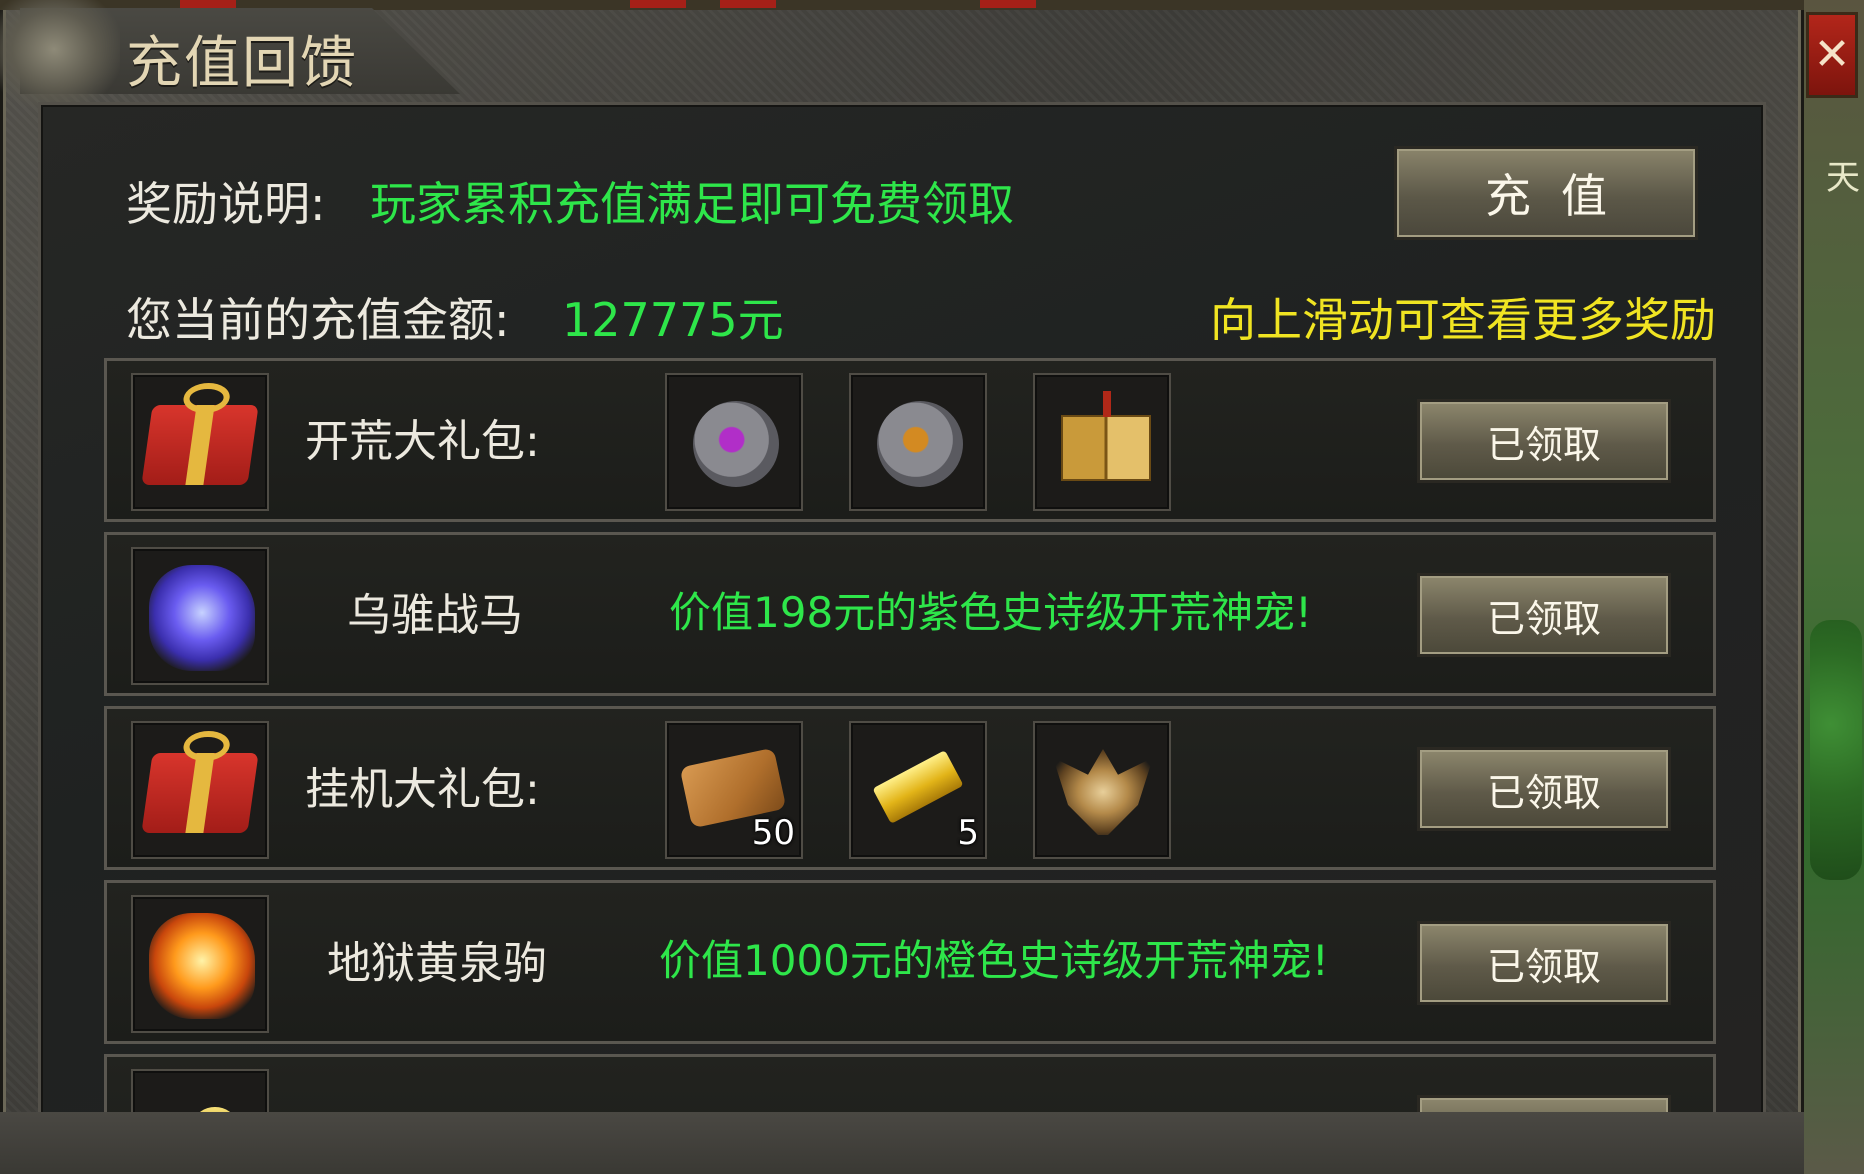  What do you see at coordinates (1836, 750) in the screenshot?
I see `tree-sprite` at bounding box center [1836, 750].